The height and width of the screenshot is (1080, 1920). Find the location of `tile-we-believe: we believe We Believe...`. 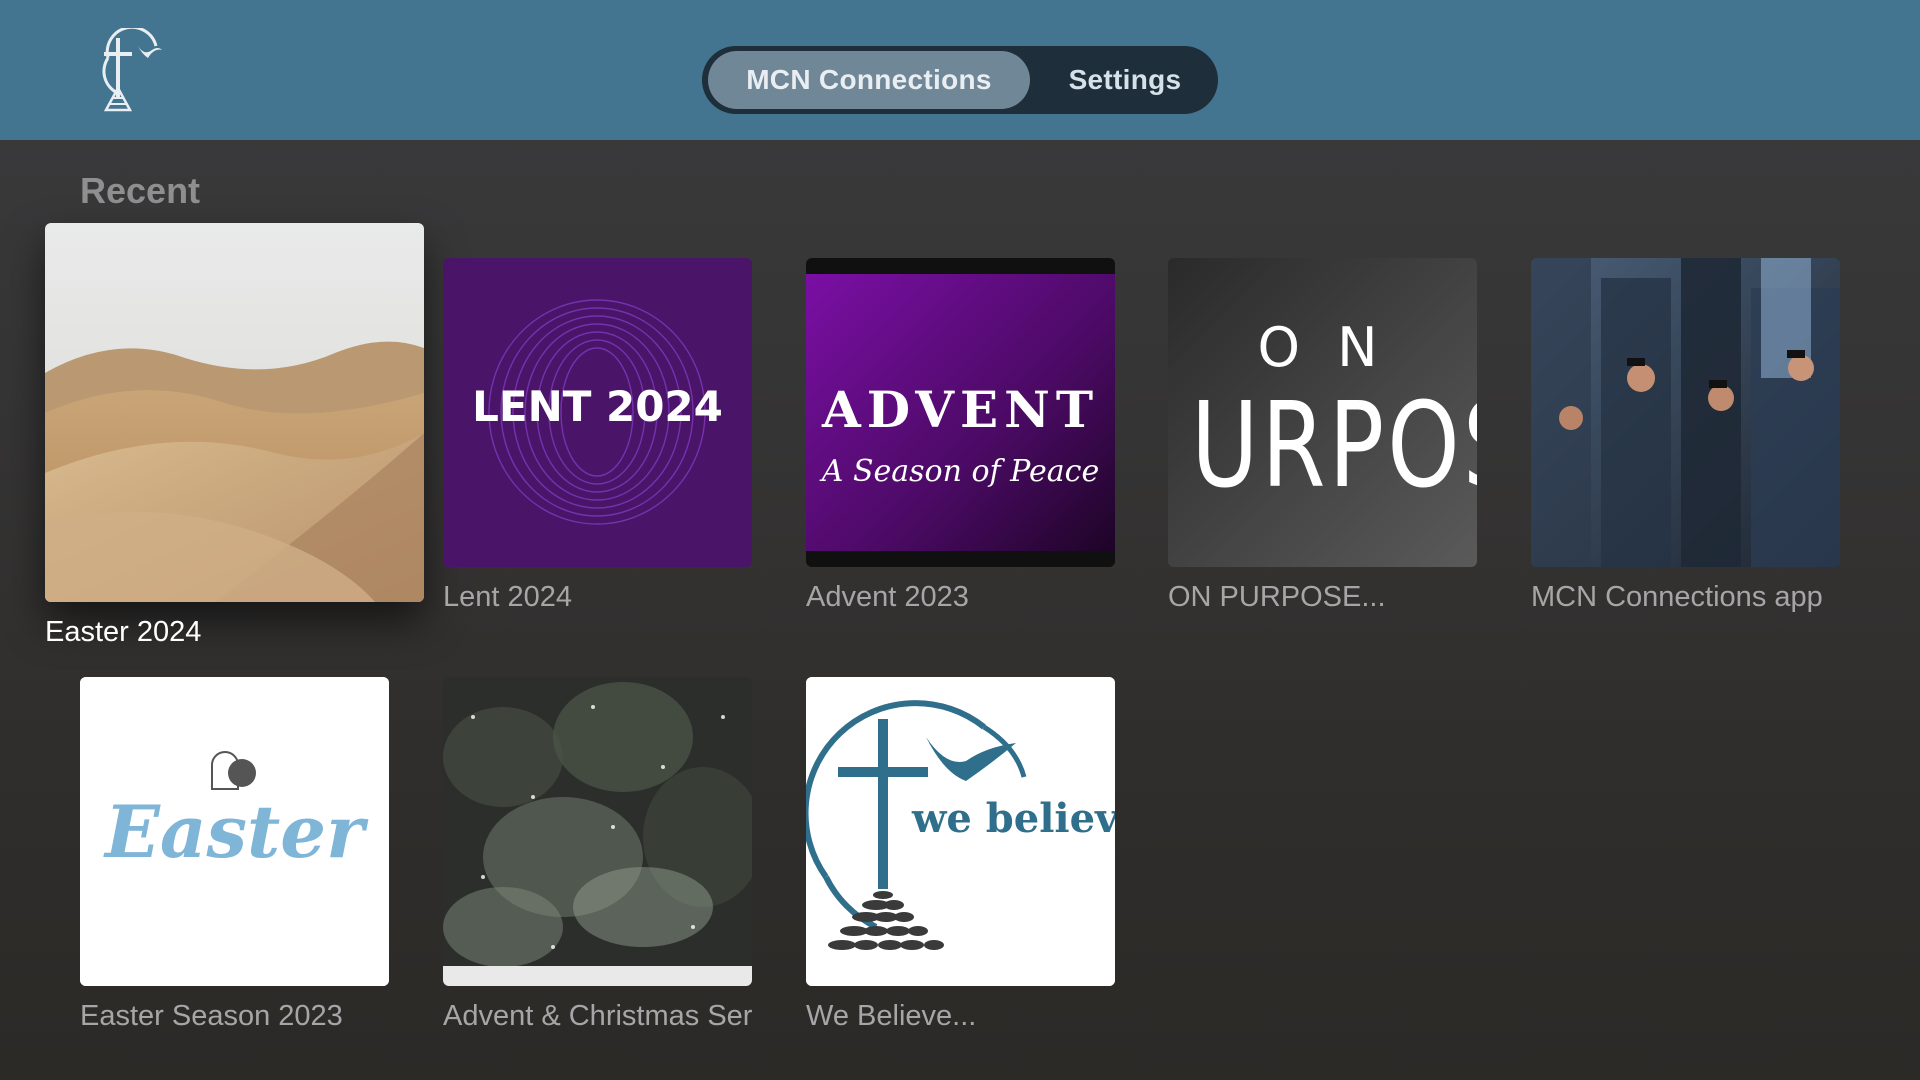

tile-we-believe: we believe We Believe... is located at coordinates (960, 857).